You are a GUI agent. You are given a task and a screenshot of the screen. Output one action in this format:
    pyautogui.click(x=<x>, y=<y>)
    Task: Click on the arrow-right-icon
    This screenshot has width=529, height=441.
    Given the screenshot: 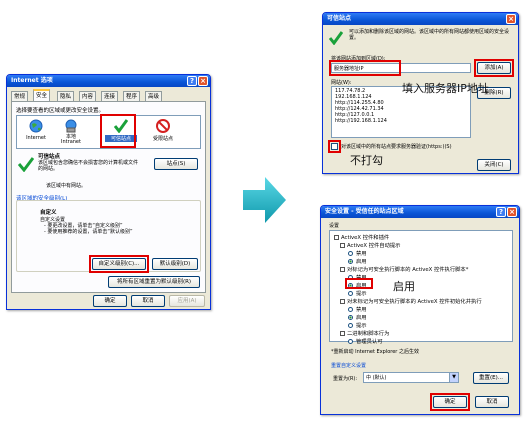 What is the action you would take?
    pyautogui.click(x=264, y=200)
    